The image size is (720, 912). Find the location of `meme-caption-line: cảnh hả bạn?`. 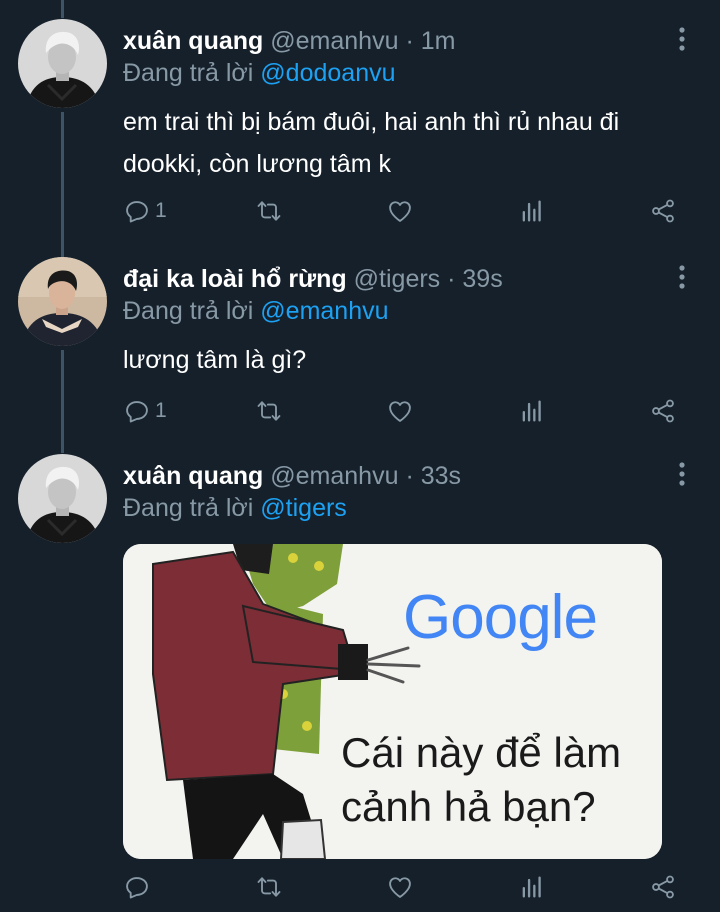

meme-caption-line: cảnh hả bạn? is located at coordinates (468, 806).